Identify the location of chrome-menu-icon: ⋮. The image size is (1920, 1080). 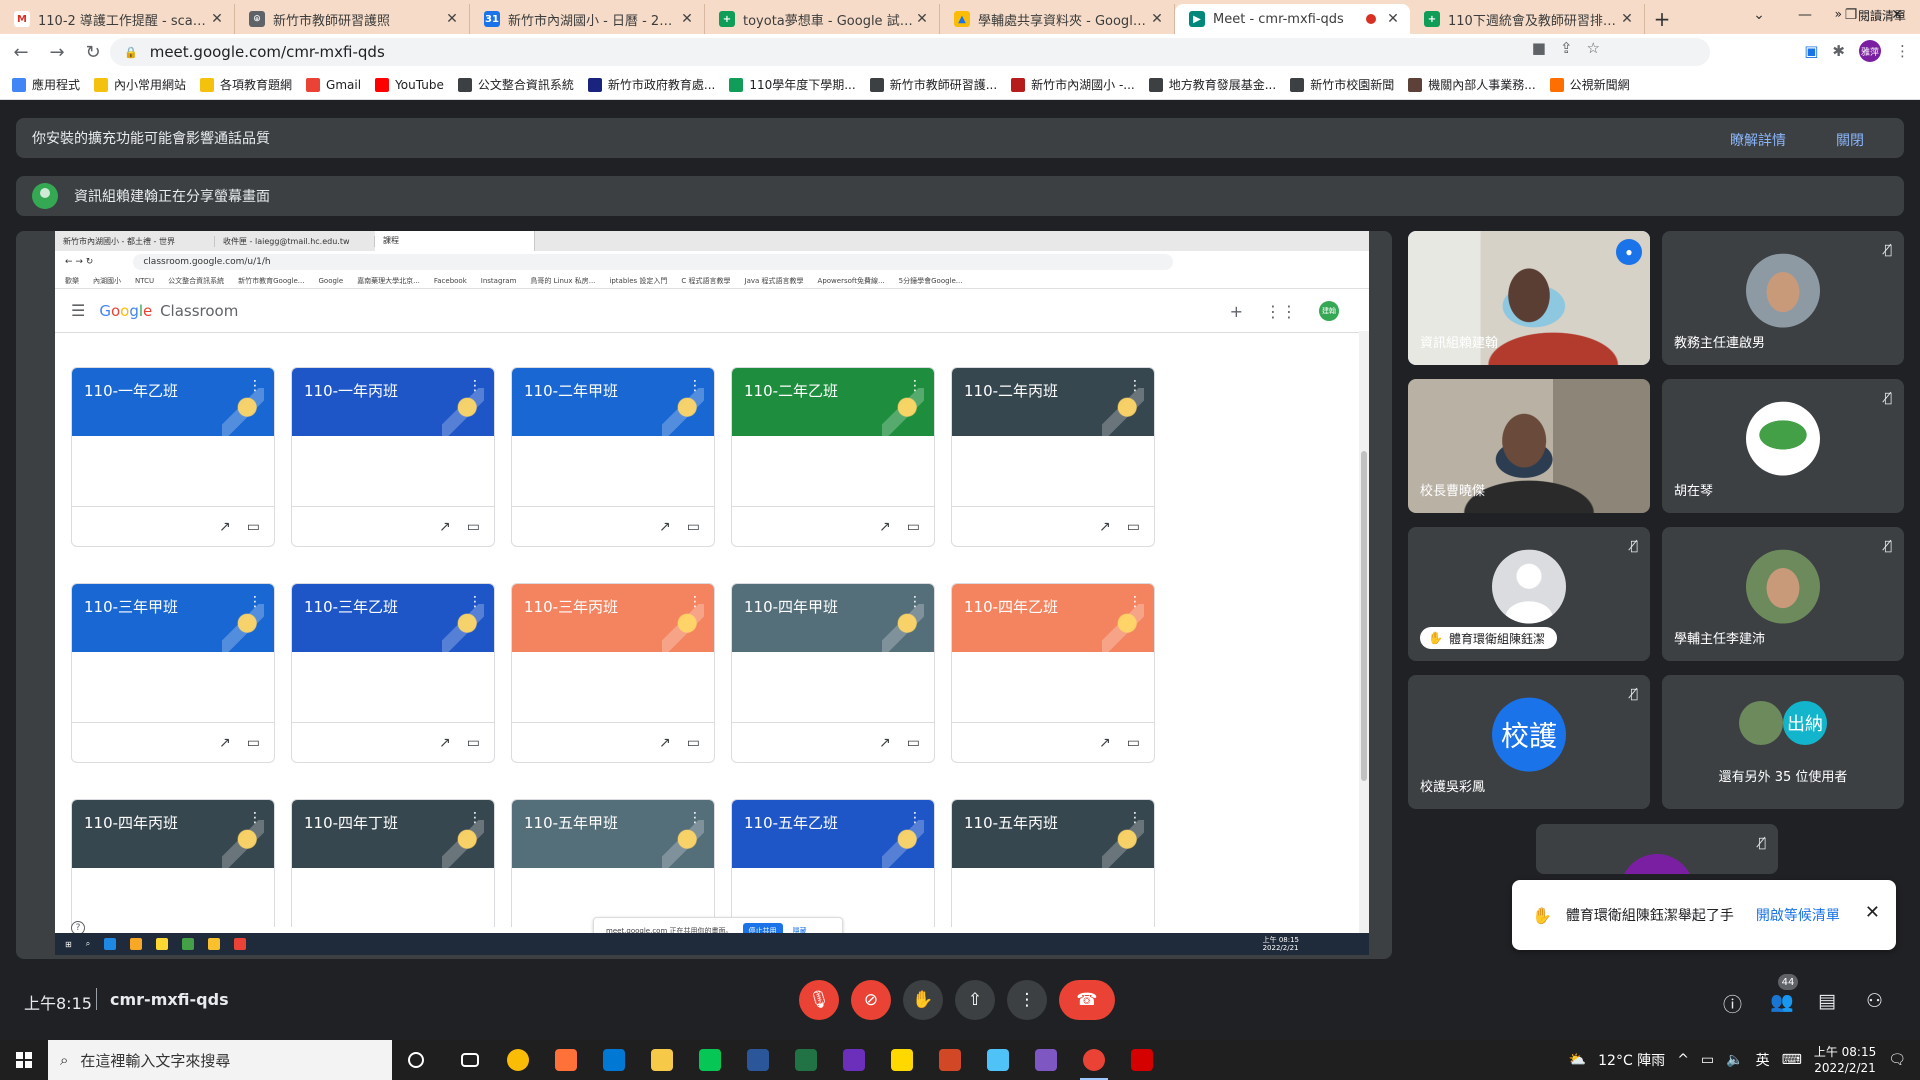
(1902, 51).